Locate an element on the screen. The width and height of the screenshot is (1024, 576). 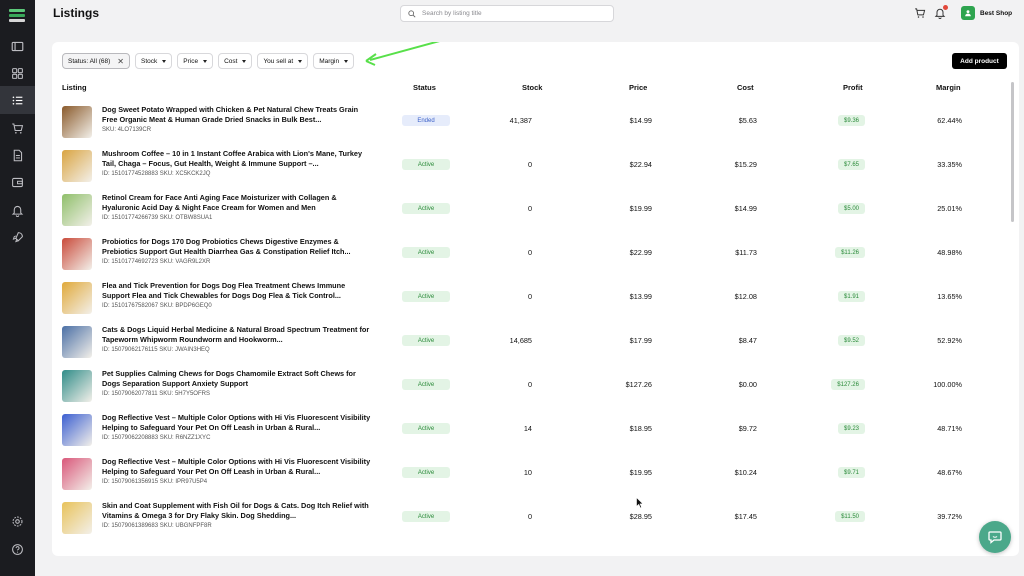
column-header-status: Status is located at coordinates (424, 87).